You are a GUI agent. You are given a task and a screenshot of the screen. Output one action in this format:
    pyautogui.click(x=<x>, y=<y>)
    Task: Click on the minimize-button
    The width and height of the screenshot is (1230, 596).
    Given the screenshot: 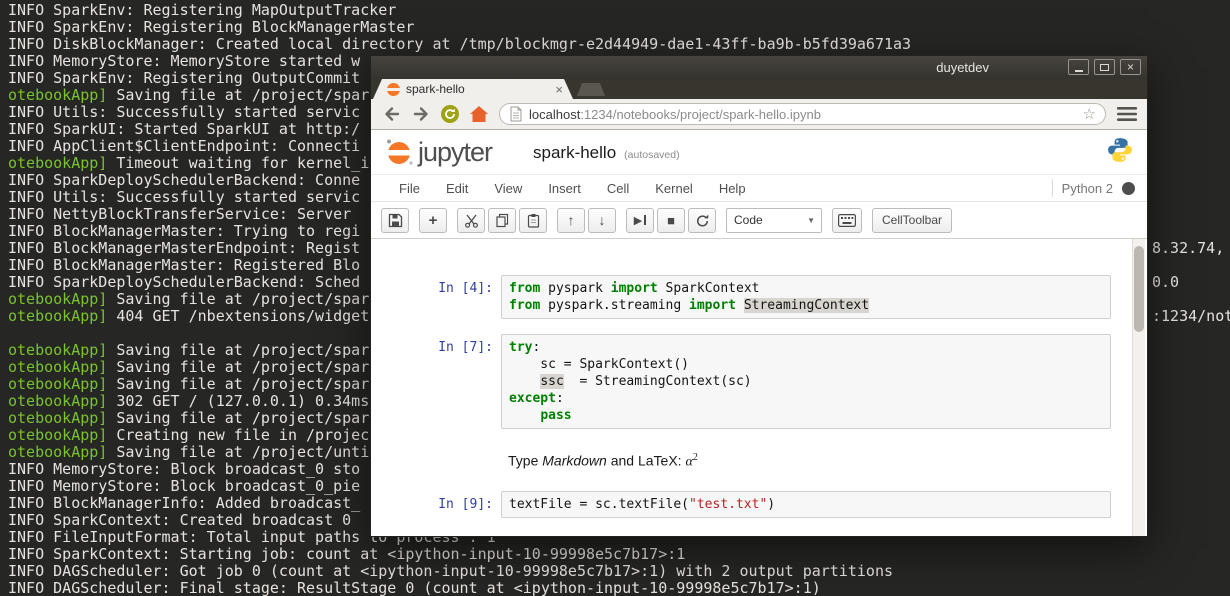 What is the action you would take?
    pyautogui.click(x=1078, y=67)
    